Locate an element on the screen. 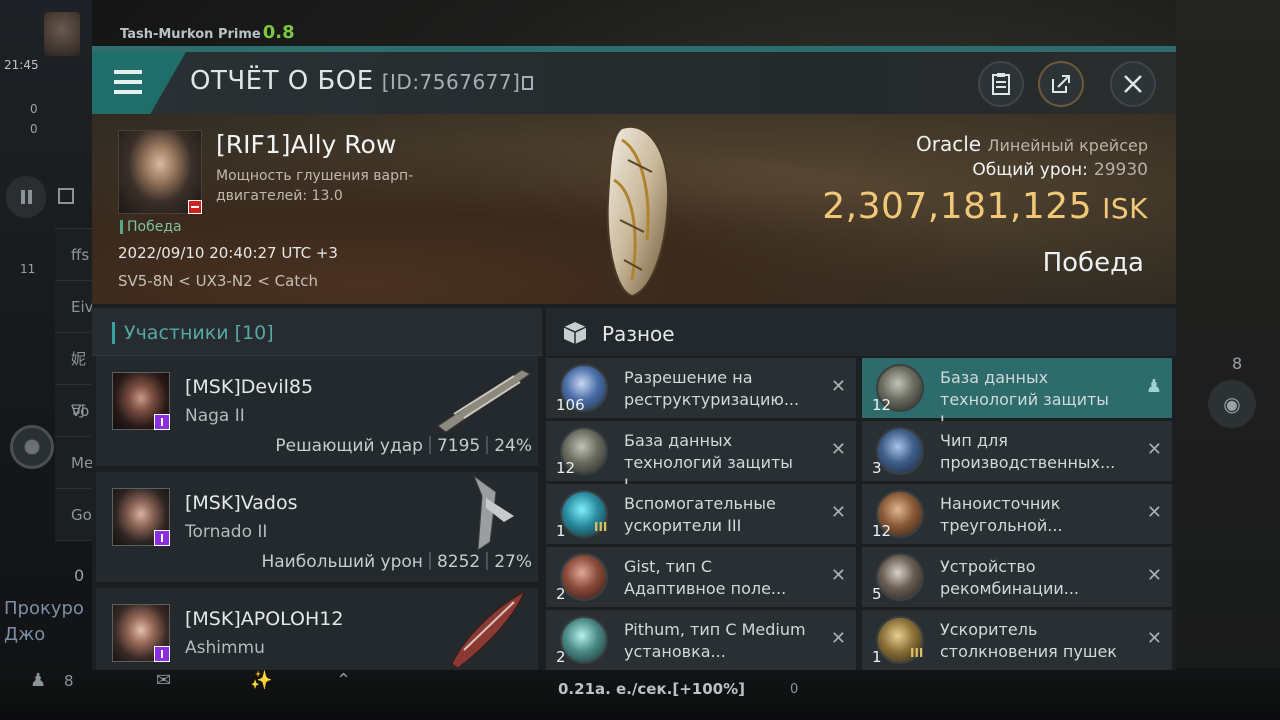  stat-label: Наибольший урон is located at coordinates (342, 562).